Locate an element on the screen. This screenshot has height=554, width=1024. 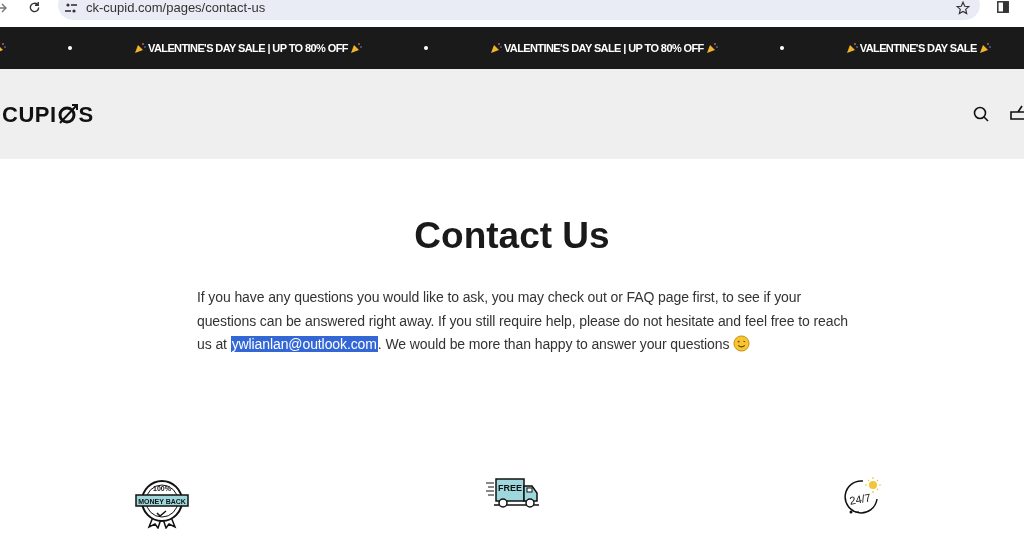
bookmark-star-icon is located at coordinates (963, 8).